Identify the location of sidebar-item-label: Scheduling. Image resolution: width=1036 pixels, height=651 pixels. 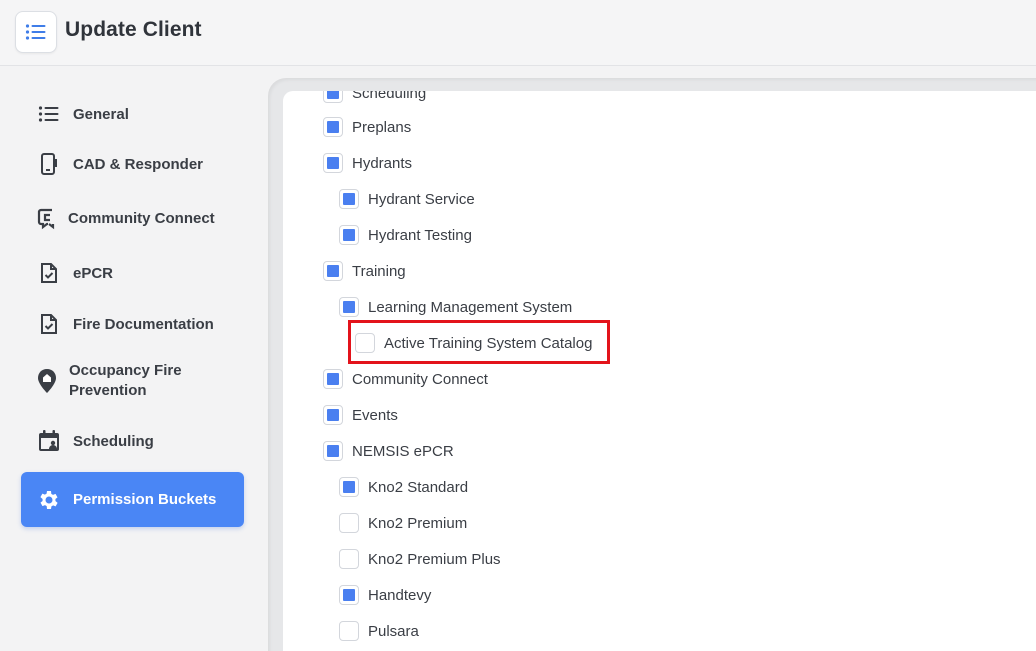
(113, 441).